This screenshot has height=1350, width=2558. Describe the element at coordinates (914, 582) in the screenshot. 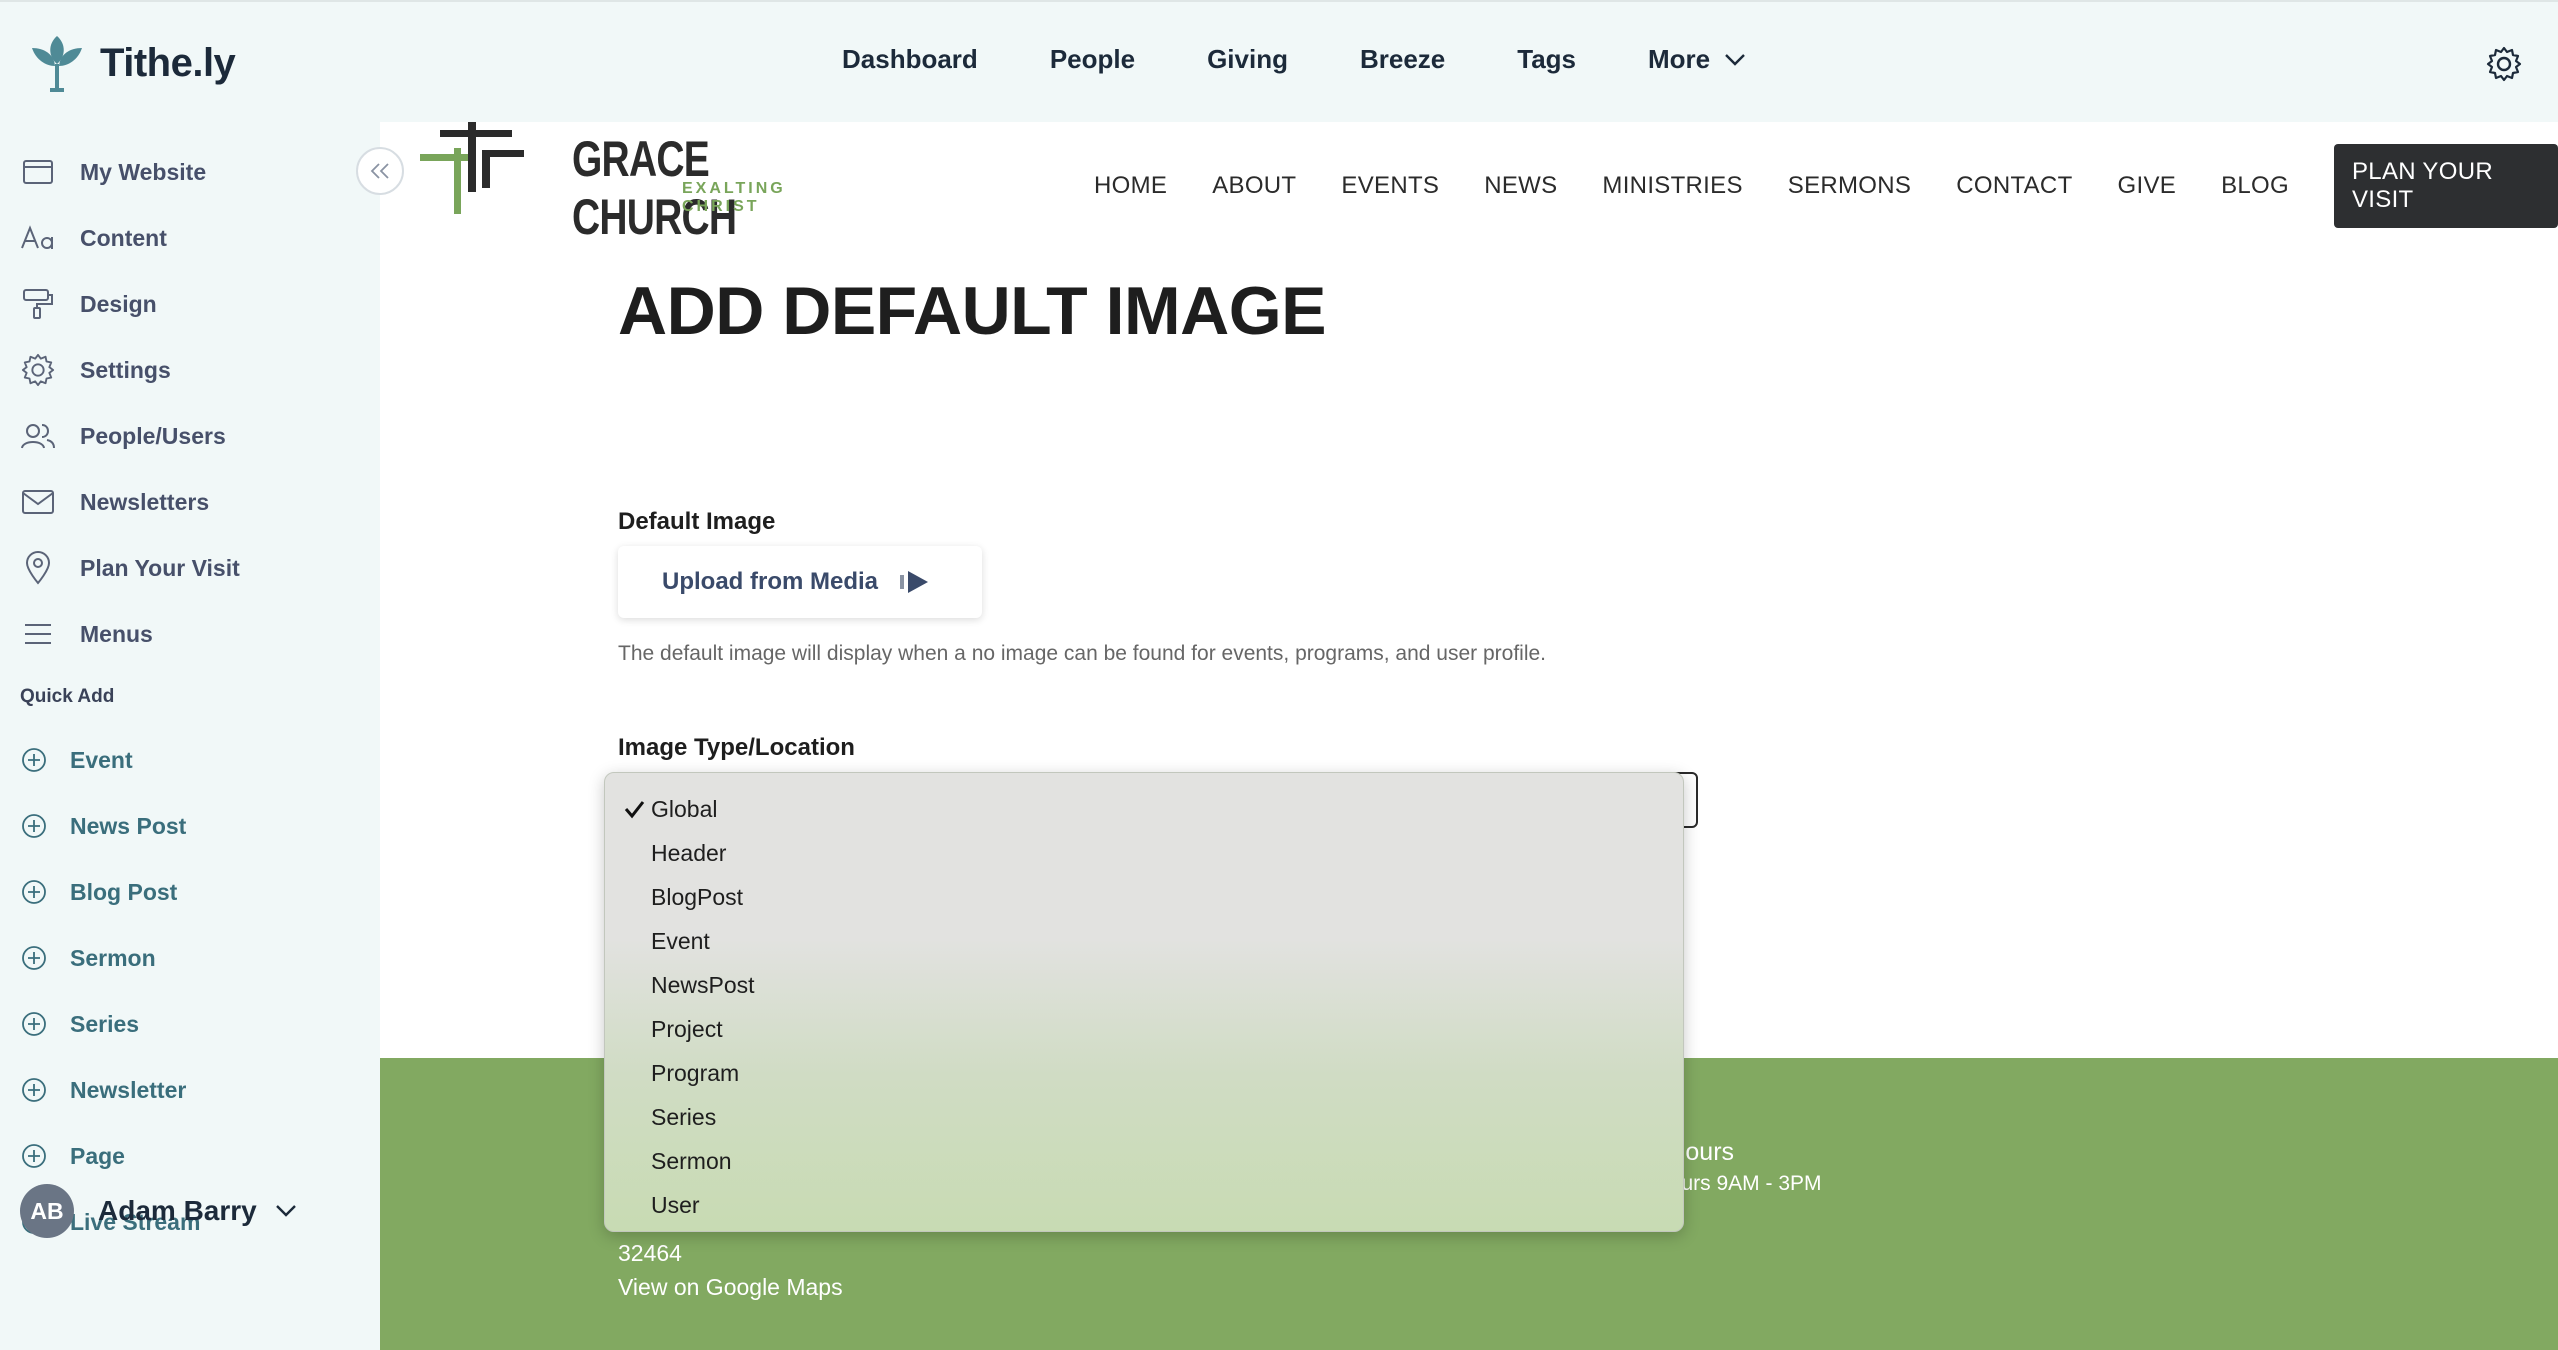

I see `media-play-icon` at that location.